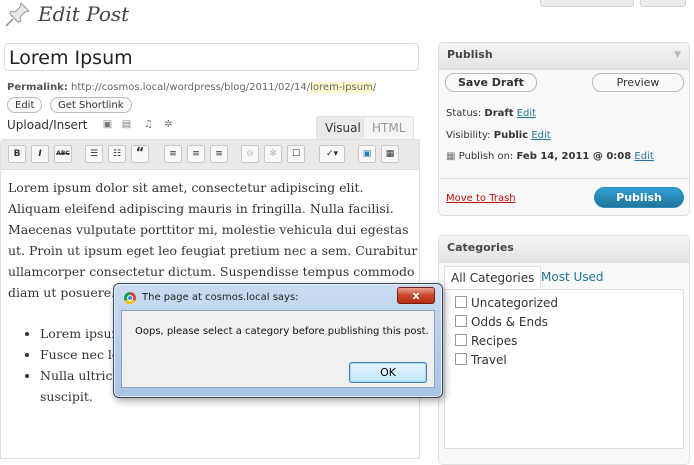 The width and height of the screenshot is (694, 465). I want to click on collapse-arrow-icon: ▼, so click(677, 55).